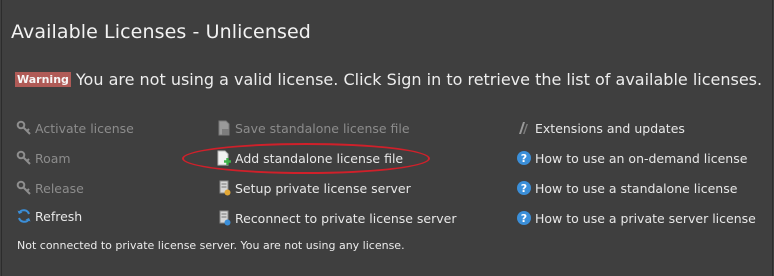 This screenshot has height=276, width=774. What do you see at coordinates (336, 218) in the screenshot?
I see `reconnect-private-server-link: Reconnect to private license server` at bounding box center [336, 218].